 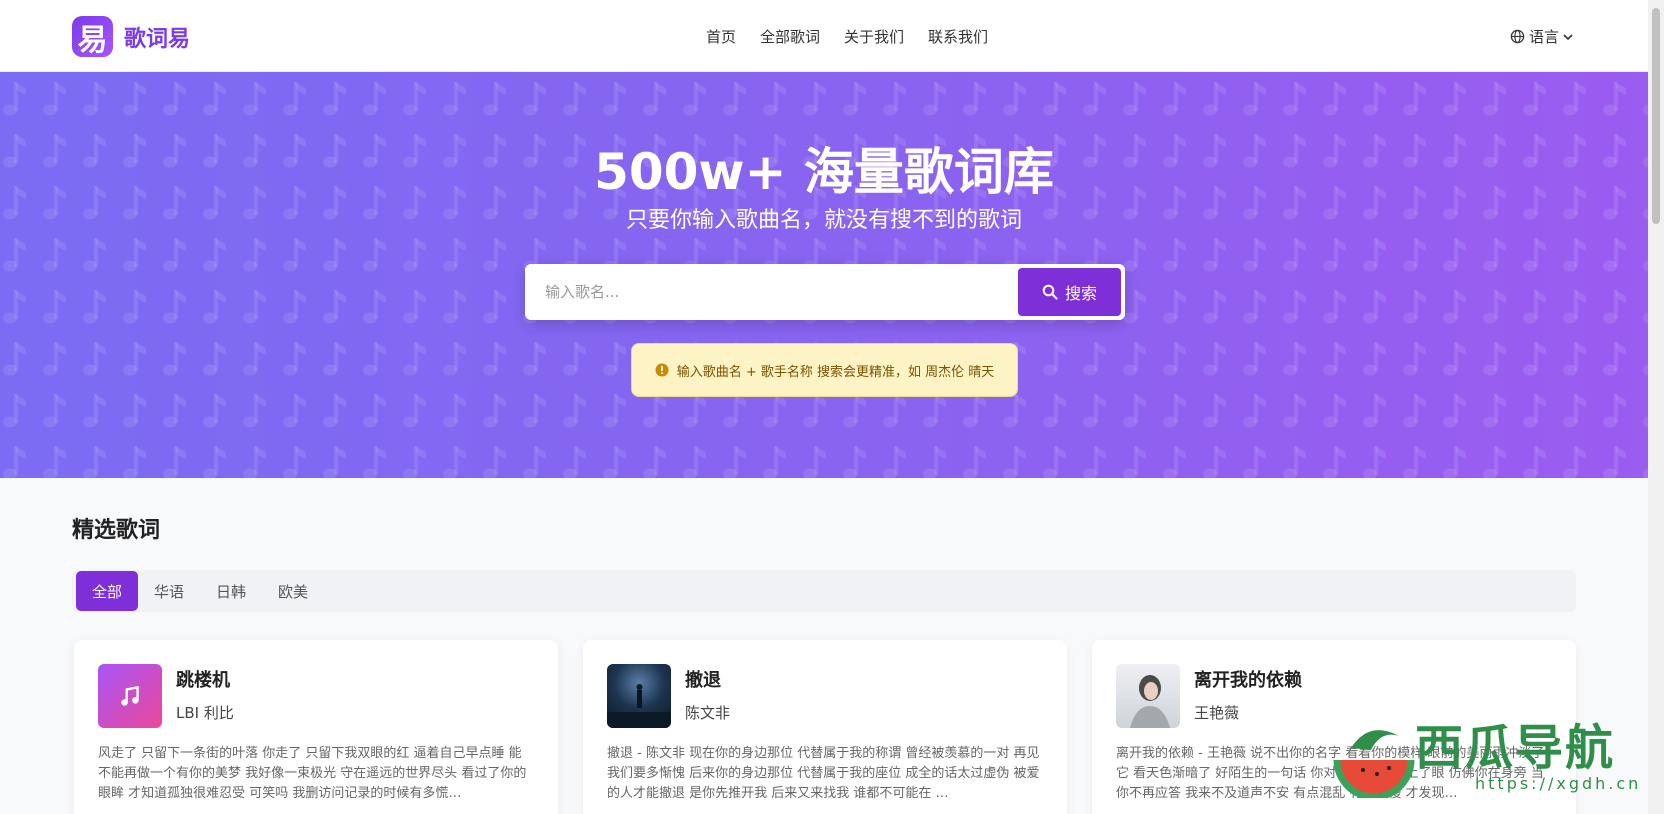 What do you see at coordinates (1217, 713) in the screenshot?
I see `card-artist: 王艳薇` at bounding box center [1217, 713].